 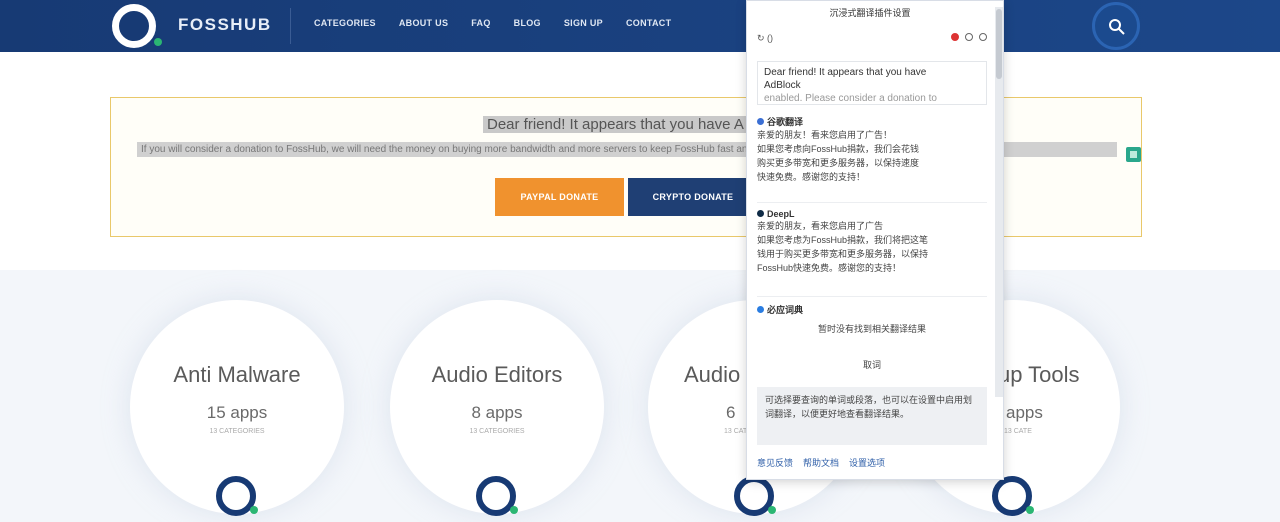 I want to click on footer-link-help: 帮助文档, so click(x=821, y=462).